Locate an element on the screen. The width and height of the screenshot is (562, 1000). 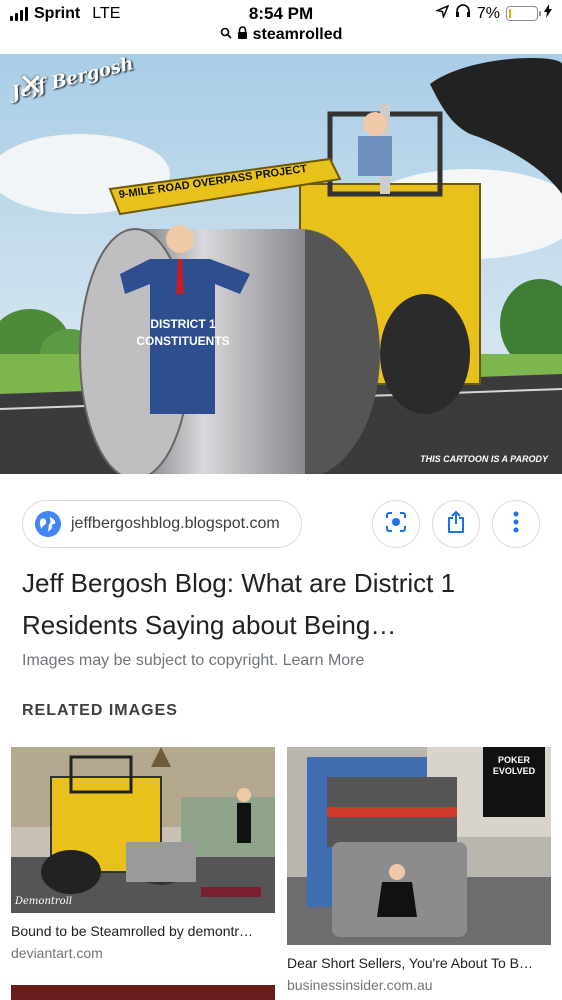
lens-icon is located at coordinates (396, 524).